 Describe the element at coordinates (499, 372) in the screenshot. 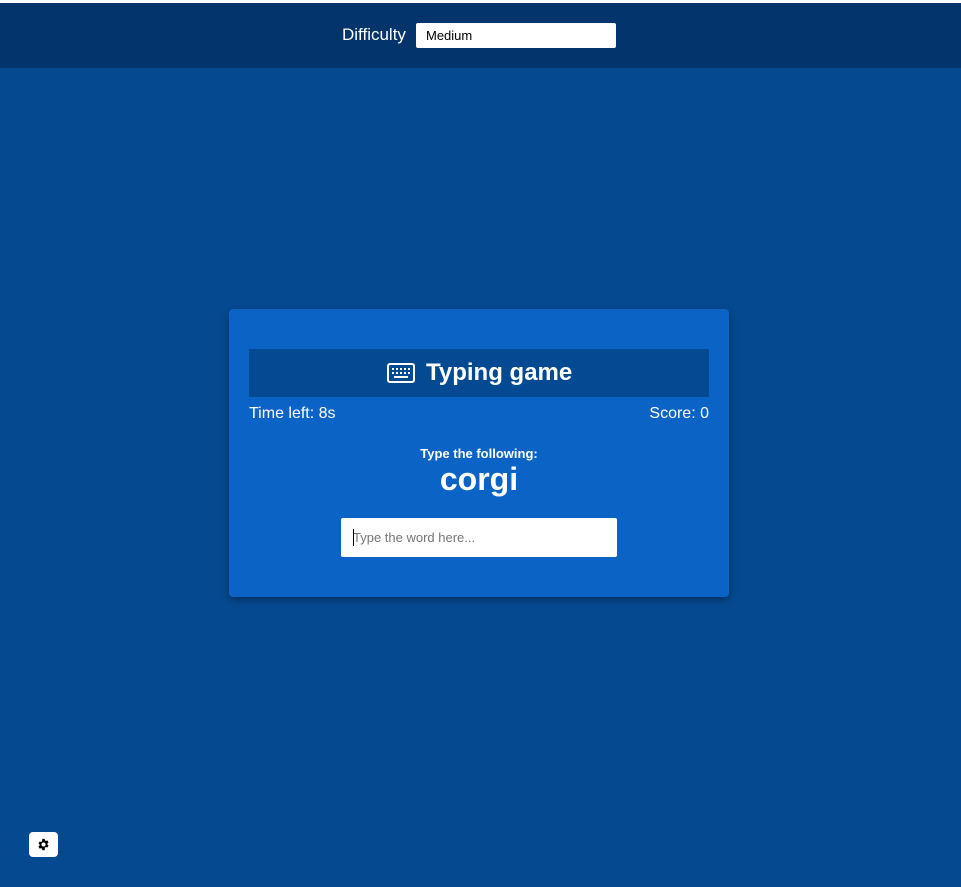

I see `game-title: Typing game` at that location.